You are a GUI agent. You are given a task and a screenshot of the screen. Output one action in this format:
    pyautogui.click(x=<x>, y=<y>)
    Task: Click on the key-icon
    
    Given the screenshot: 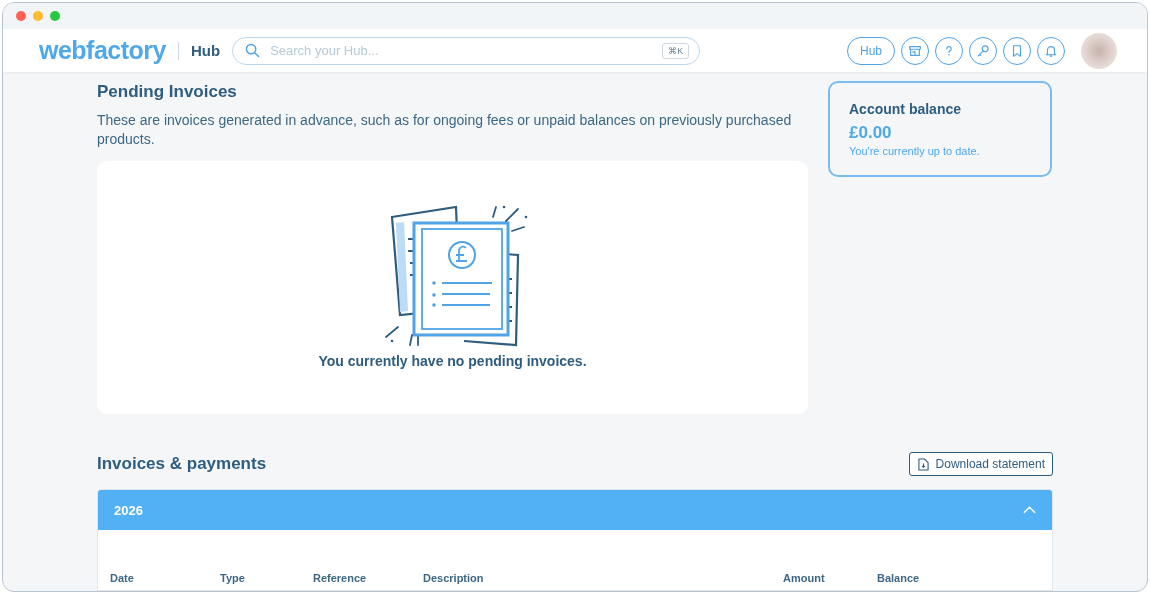 What is the action you would take?
    pyautogui.click(x=983, y=50)
    